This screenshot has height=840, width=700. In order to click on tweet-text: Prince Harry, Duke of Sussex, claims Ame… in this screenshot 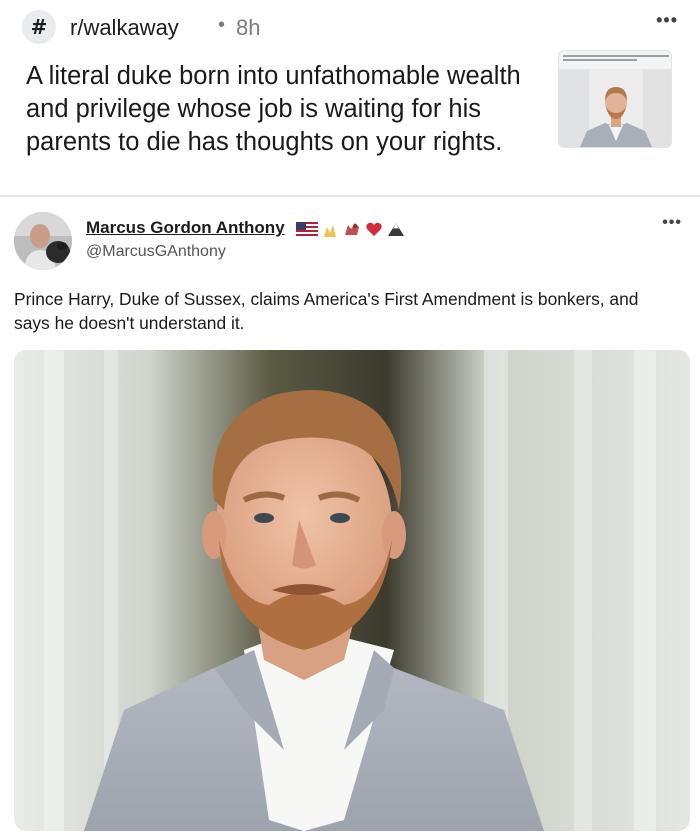, I will do `click(326, 311)`.